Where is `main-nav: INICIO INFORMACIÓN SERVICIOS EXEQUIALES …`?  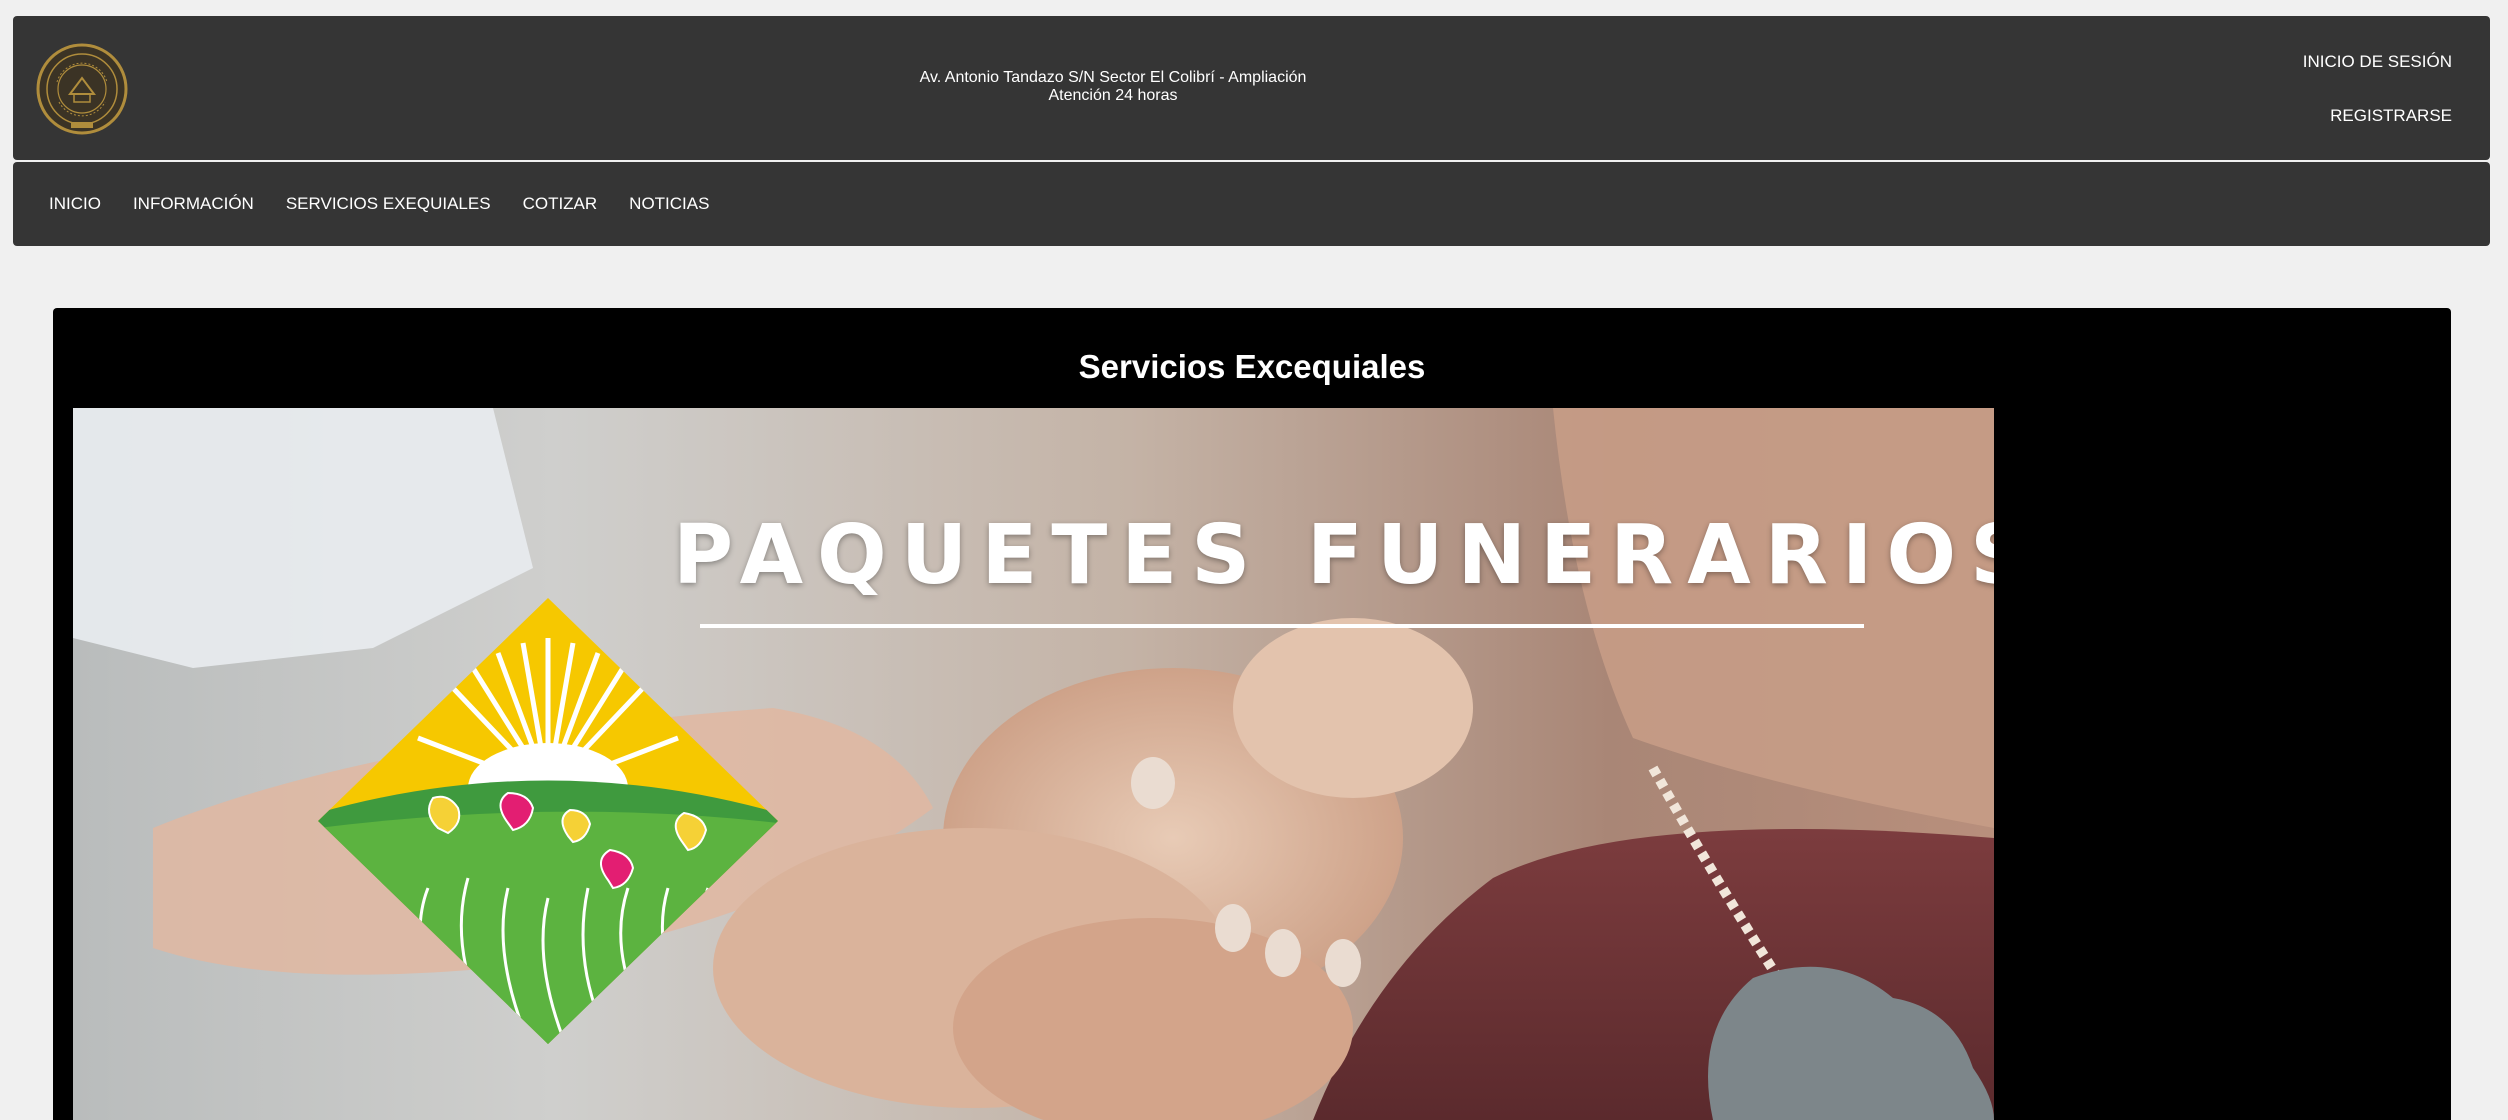
main-nav: INICIO INFORMACIÓN SERVICIOS EXEQUIALES … is located at coordinates (1251, 204).